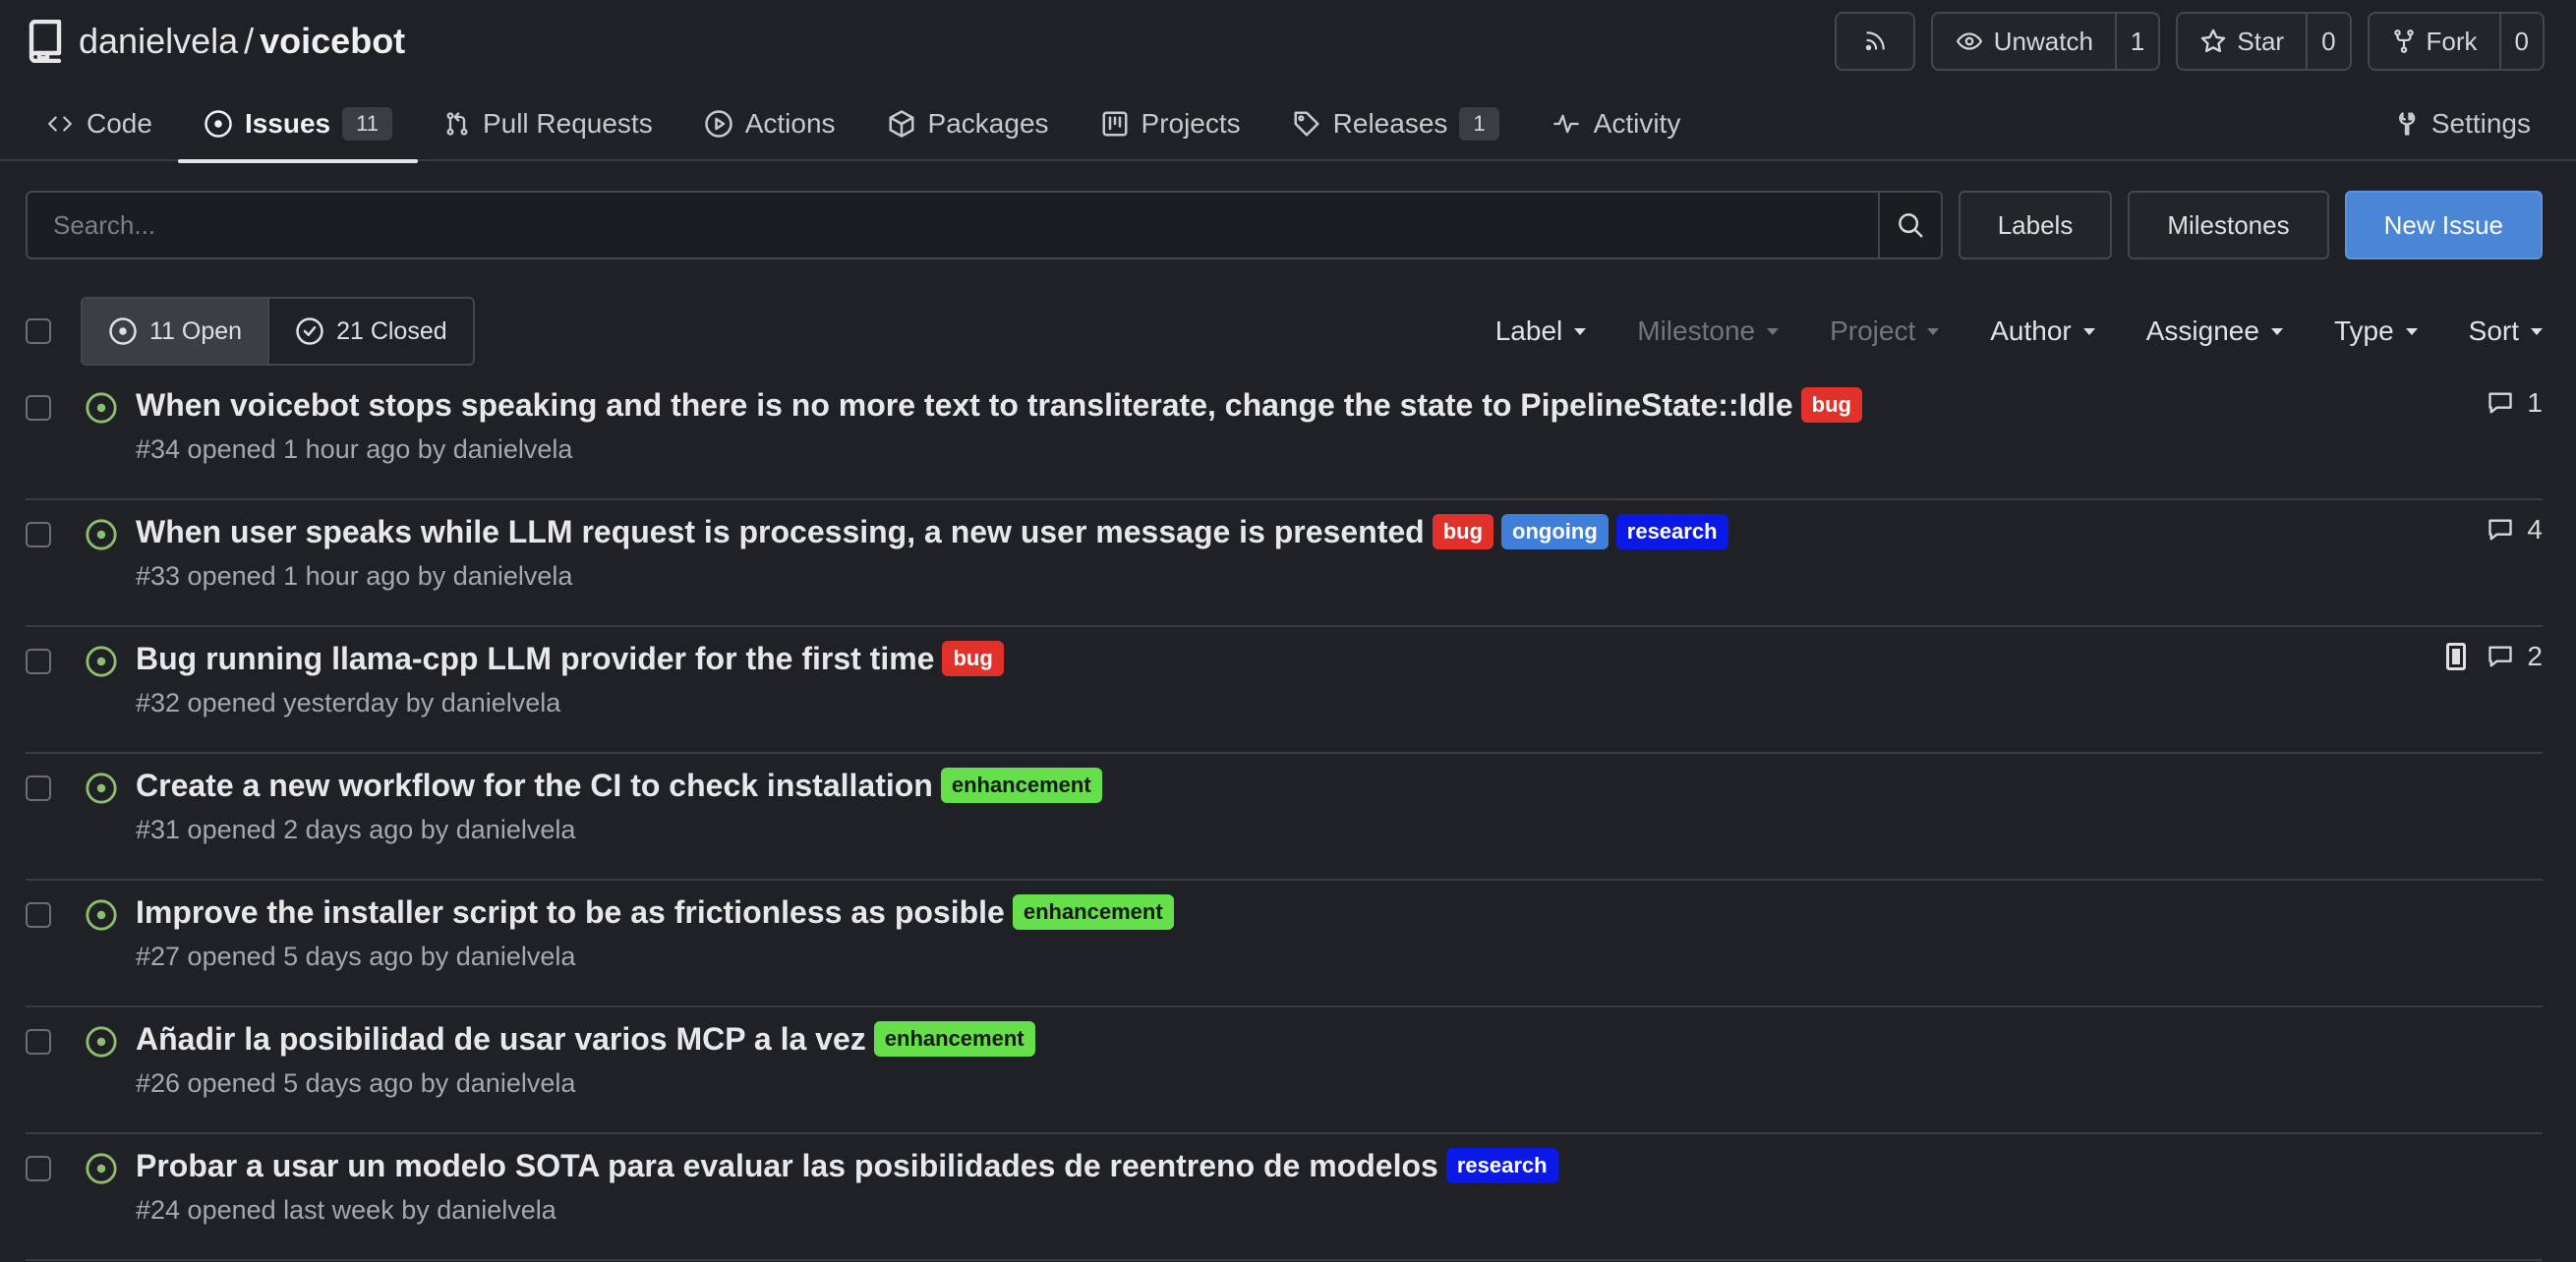  What do you see at coordinates (2213, 41) in the screenshot?
I see `star-icon` at bounding box center [2213, 41].